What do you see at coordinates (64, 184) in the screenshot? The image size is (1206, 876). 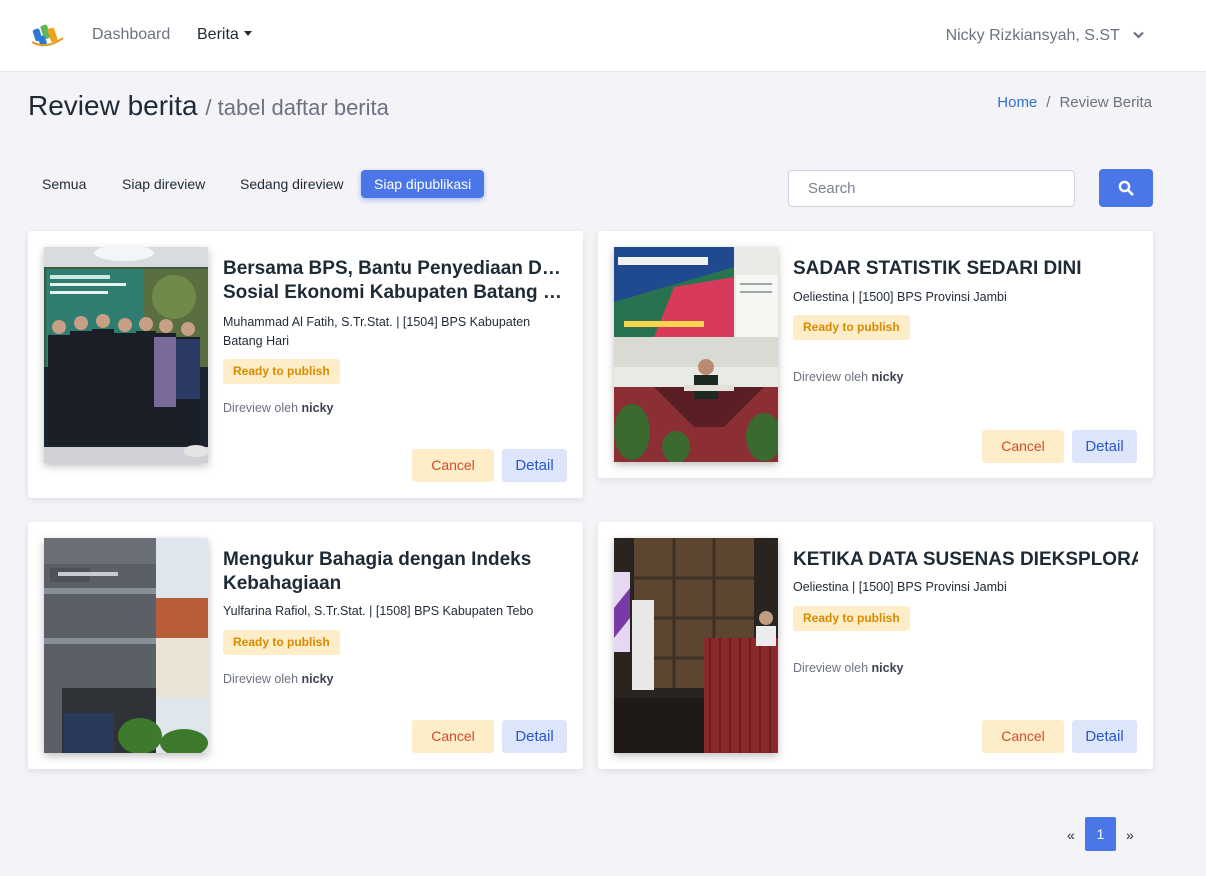 I see `tab-semua: Semua` at bounding box center [64, 184].